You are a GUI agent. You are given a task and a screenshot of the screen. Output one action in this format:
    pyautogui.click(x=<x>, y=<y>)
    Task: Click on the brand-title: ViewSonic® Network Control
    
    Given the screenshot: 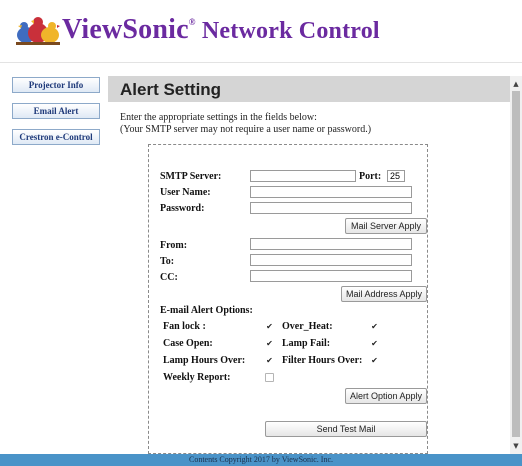 What is the action you would take?
    pyautogui.click(x=221, y=30)
    